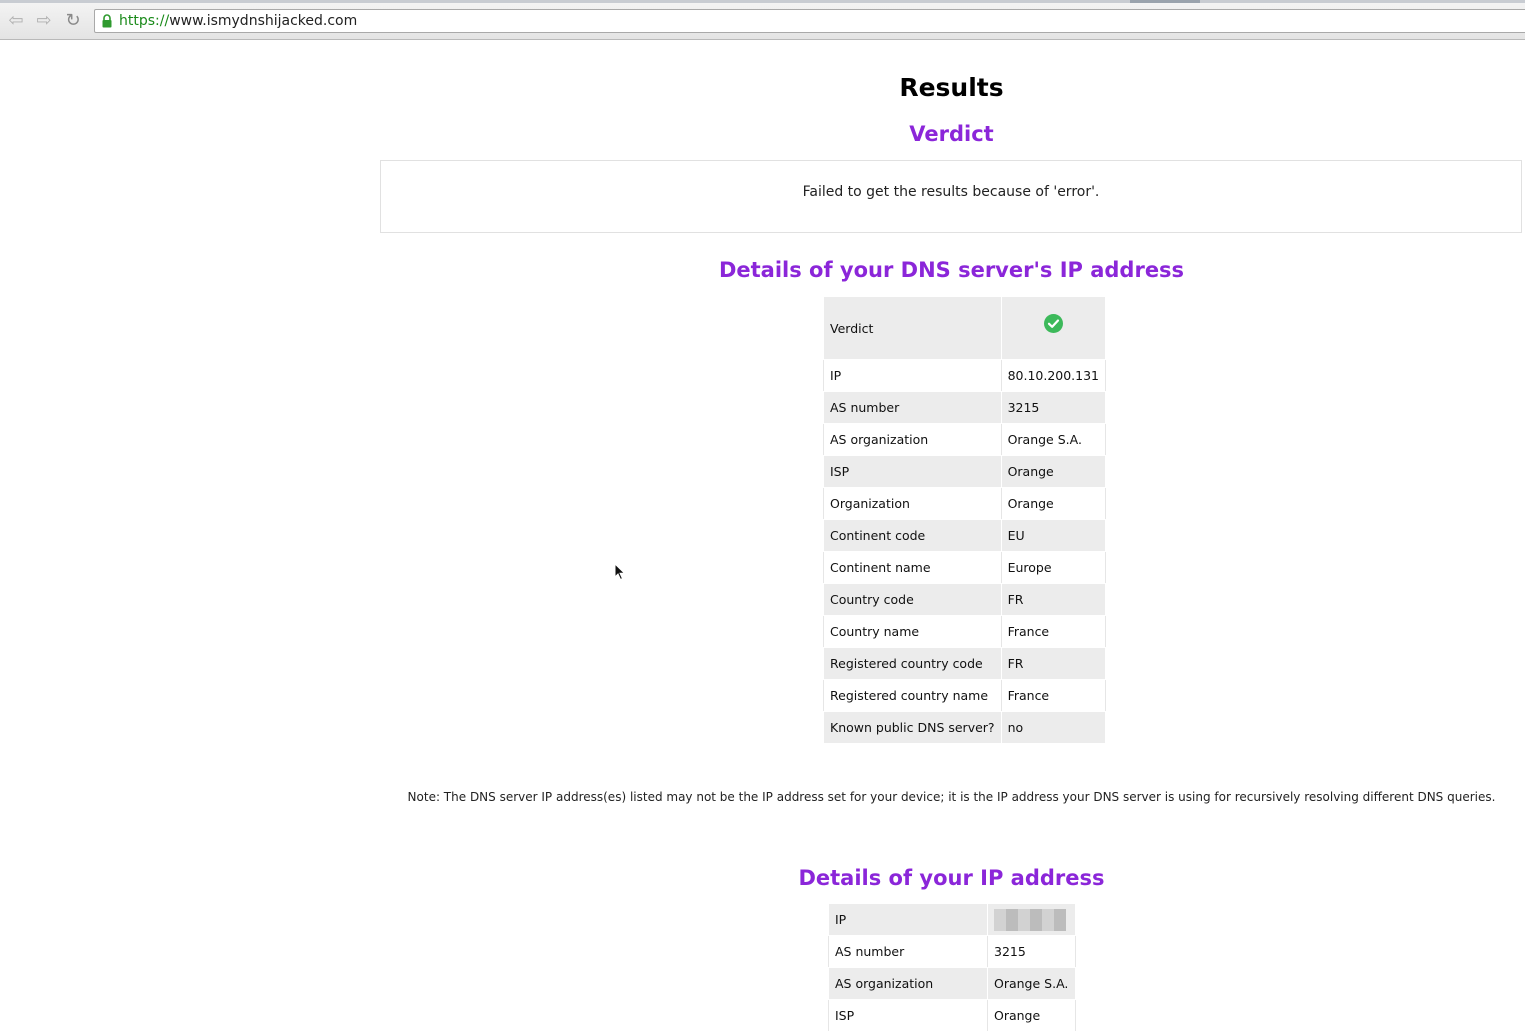 Image resolution: width=1525 pixels, height=1032 pixels. Describe the element at coordinates (1031, 1015) in the screenshot. I see `ip-row-value: Orange` at that location.